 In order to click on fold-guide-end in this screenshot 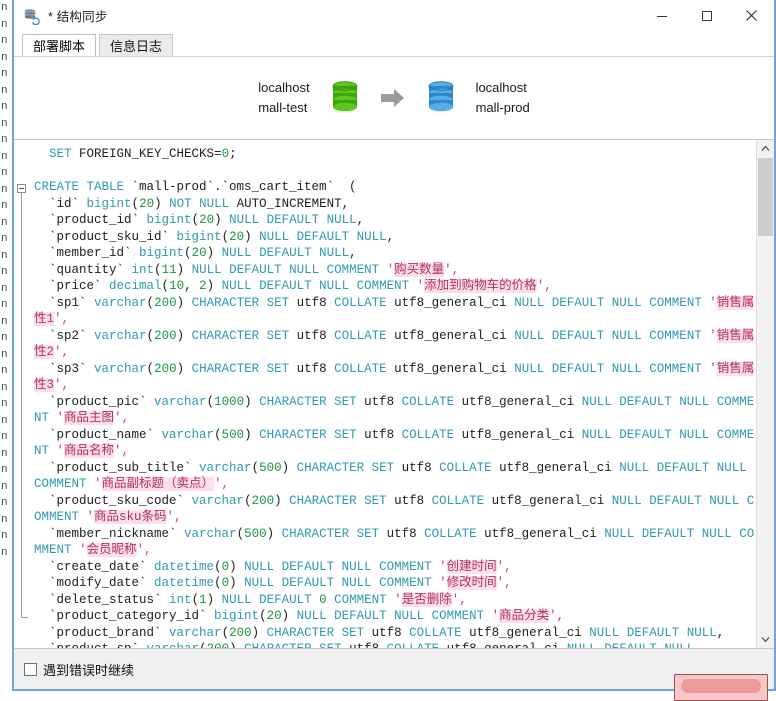, I will do `click(24, 617)`.